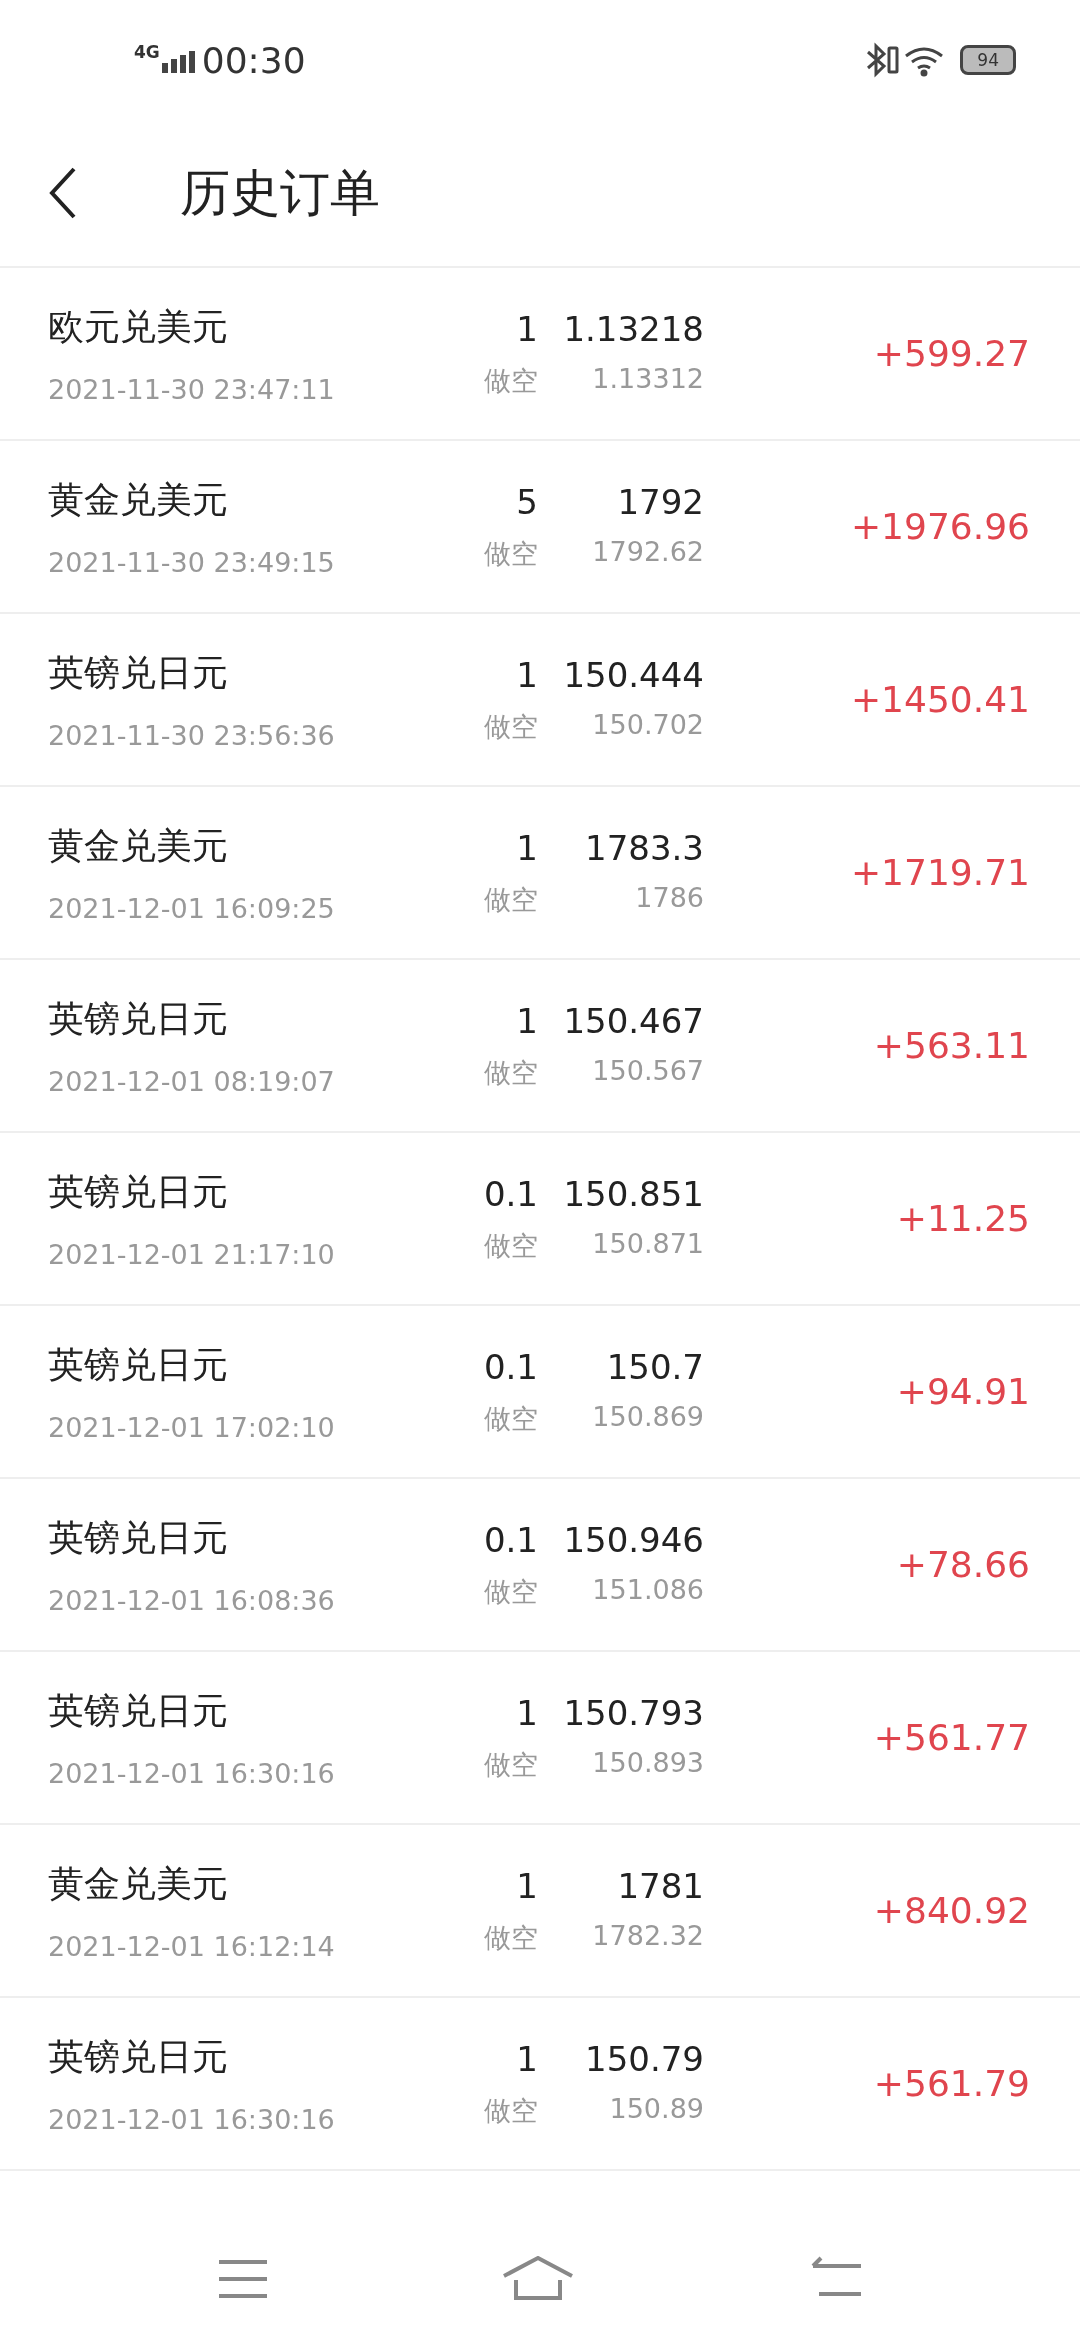  Describe the element at coordinates (540, 1565) in the screenshot. I see `order-row: 英镑兑日元 2021-12-01 16:08:36 0.1 150.946 做空 151.086 +78.66` at that location.